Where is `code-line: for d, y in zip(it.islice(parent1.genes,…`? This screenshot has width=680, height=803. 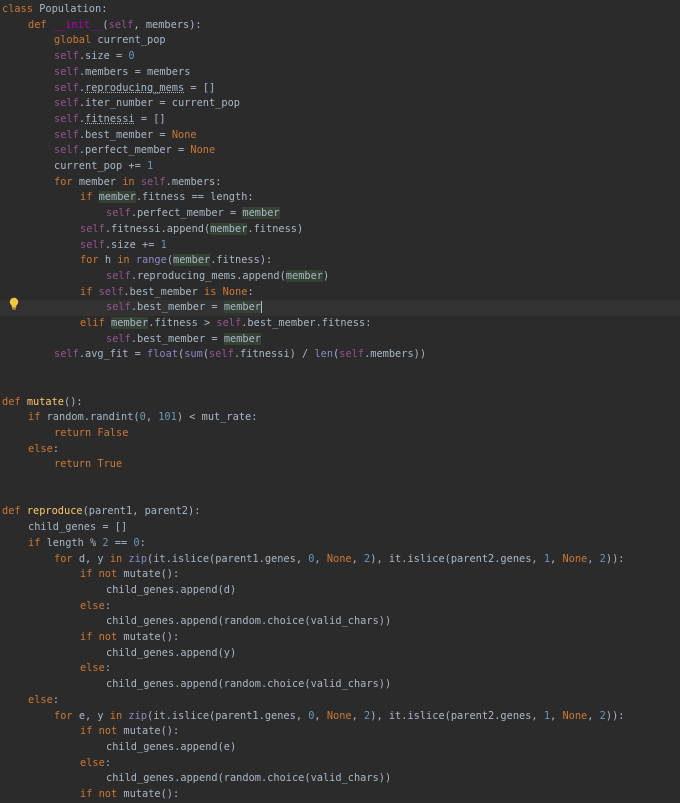
code-line: for d, y in zip(it.islice(parent1.genes,… is located at coordinates (340, 560).